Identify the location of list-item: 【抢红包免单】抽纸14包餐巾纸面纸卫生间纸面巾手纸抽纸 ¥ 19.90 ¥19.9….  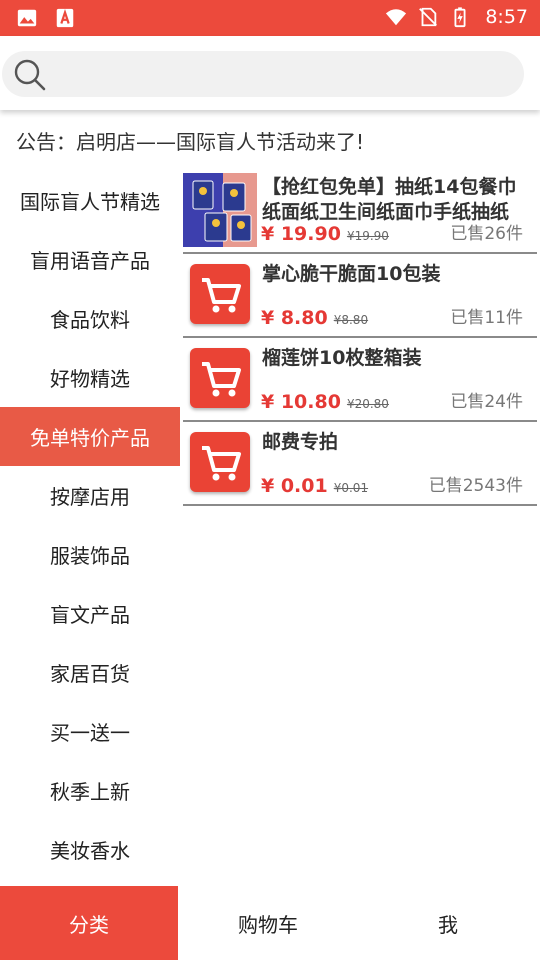
(360, 212).